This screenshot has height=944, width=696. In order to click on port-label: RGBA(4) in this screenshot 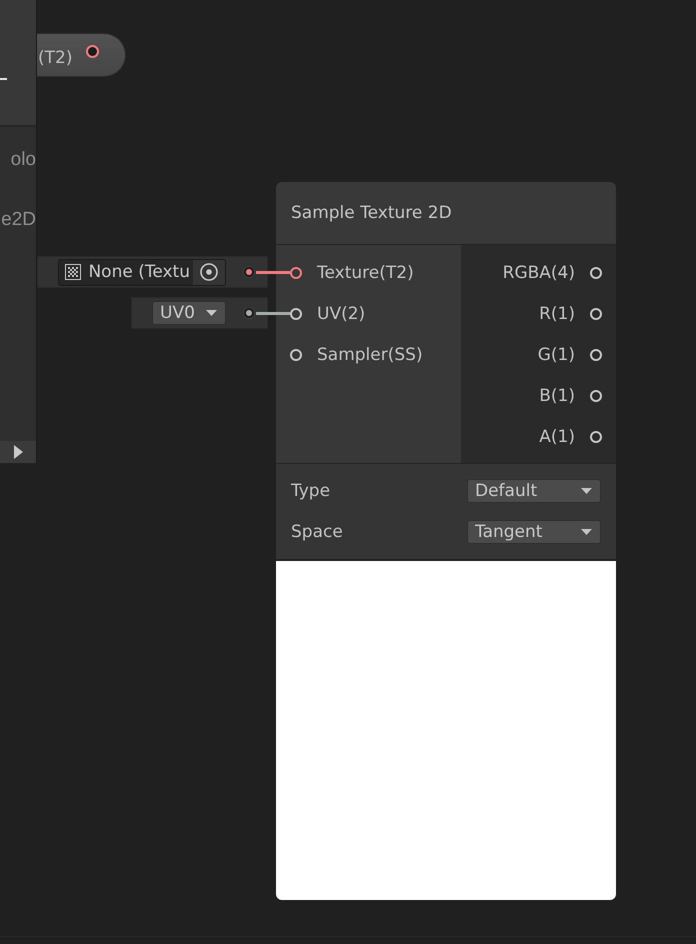, I will do `click(538, 273)`.